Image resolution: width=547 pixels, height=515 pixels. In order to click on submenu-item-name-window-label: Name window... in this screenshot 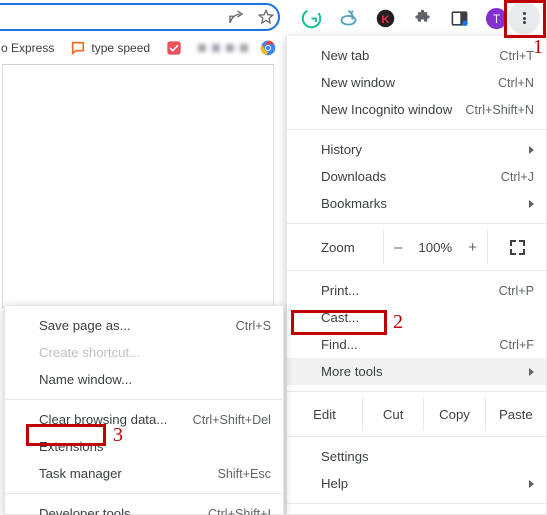, I will do `click(86, 379)`.